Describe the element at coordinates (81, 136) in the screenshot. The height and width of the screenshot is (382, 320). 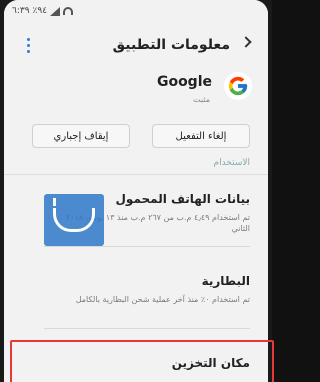
I see `force-stop-button: إيقاف إجباري` at that location.